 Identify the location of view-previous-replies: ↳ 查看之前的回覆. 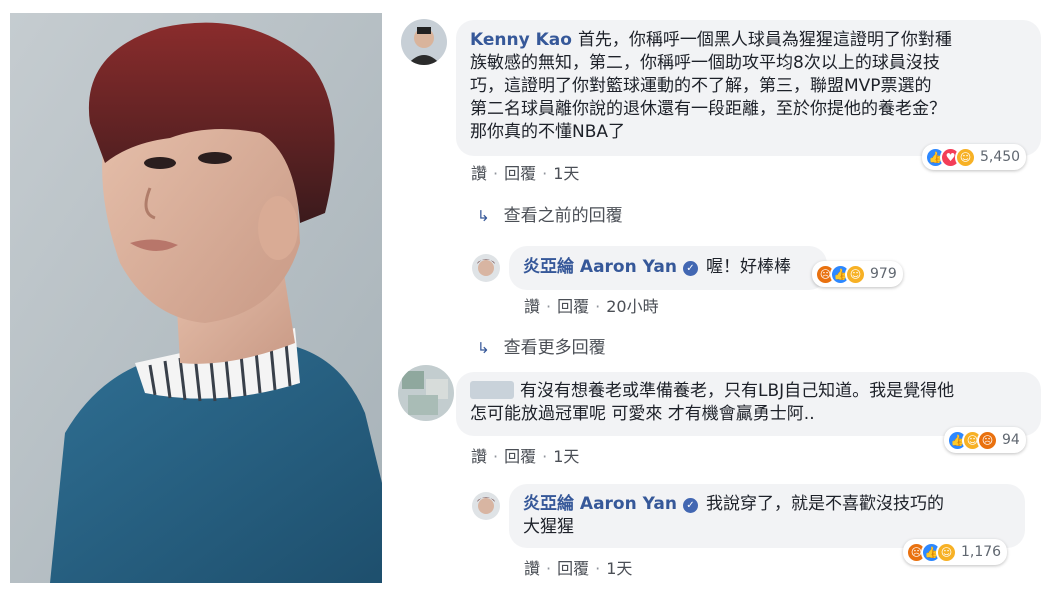
(550, 213).